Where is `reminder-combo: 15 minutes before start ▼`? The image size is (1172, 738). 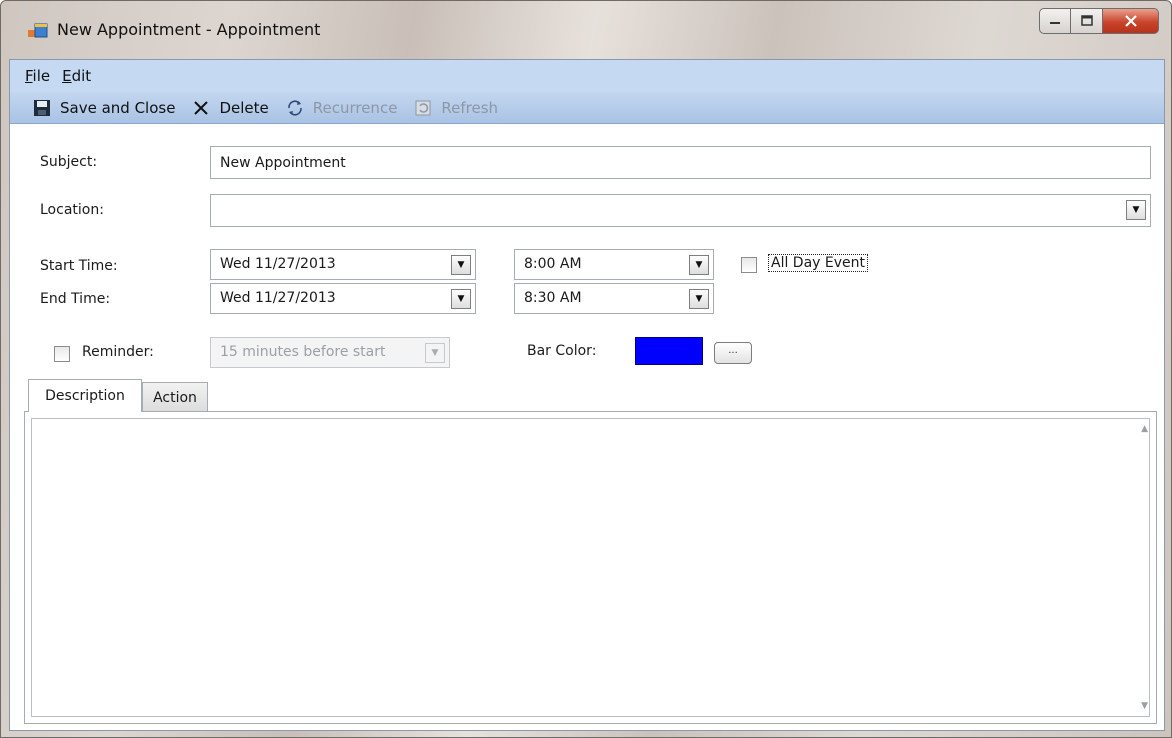 reminder-combo: 15 minutes before start ▼ is located at coordinates (330, 352).